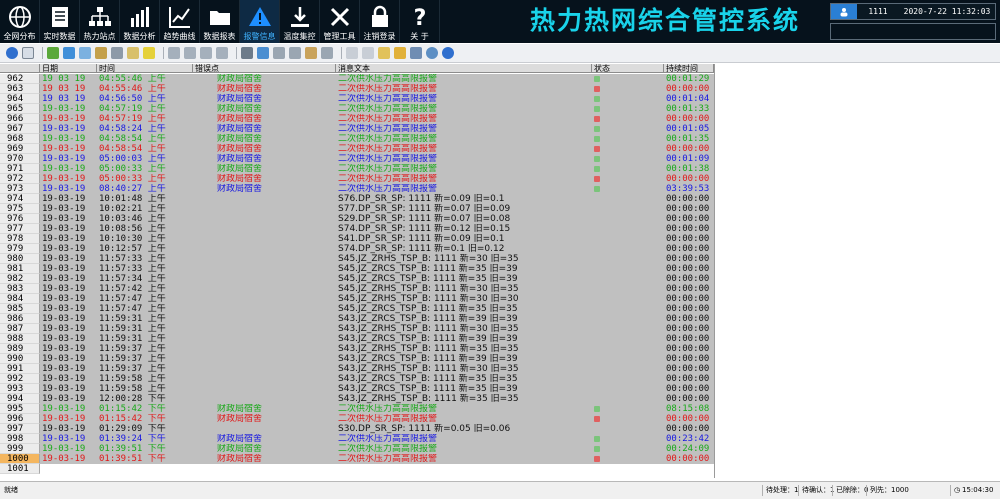  What do you see at coordinates (174, 53) in the screenshot?
I see `first-page-icon` at bounding box center [174, 53].